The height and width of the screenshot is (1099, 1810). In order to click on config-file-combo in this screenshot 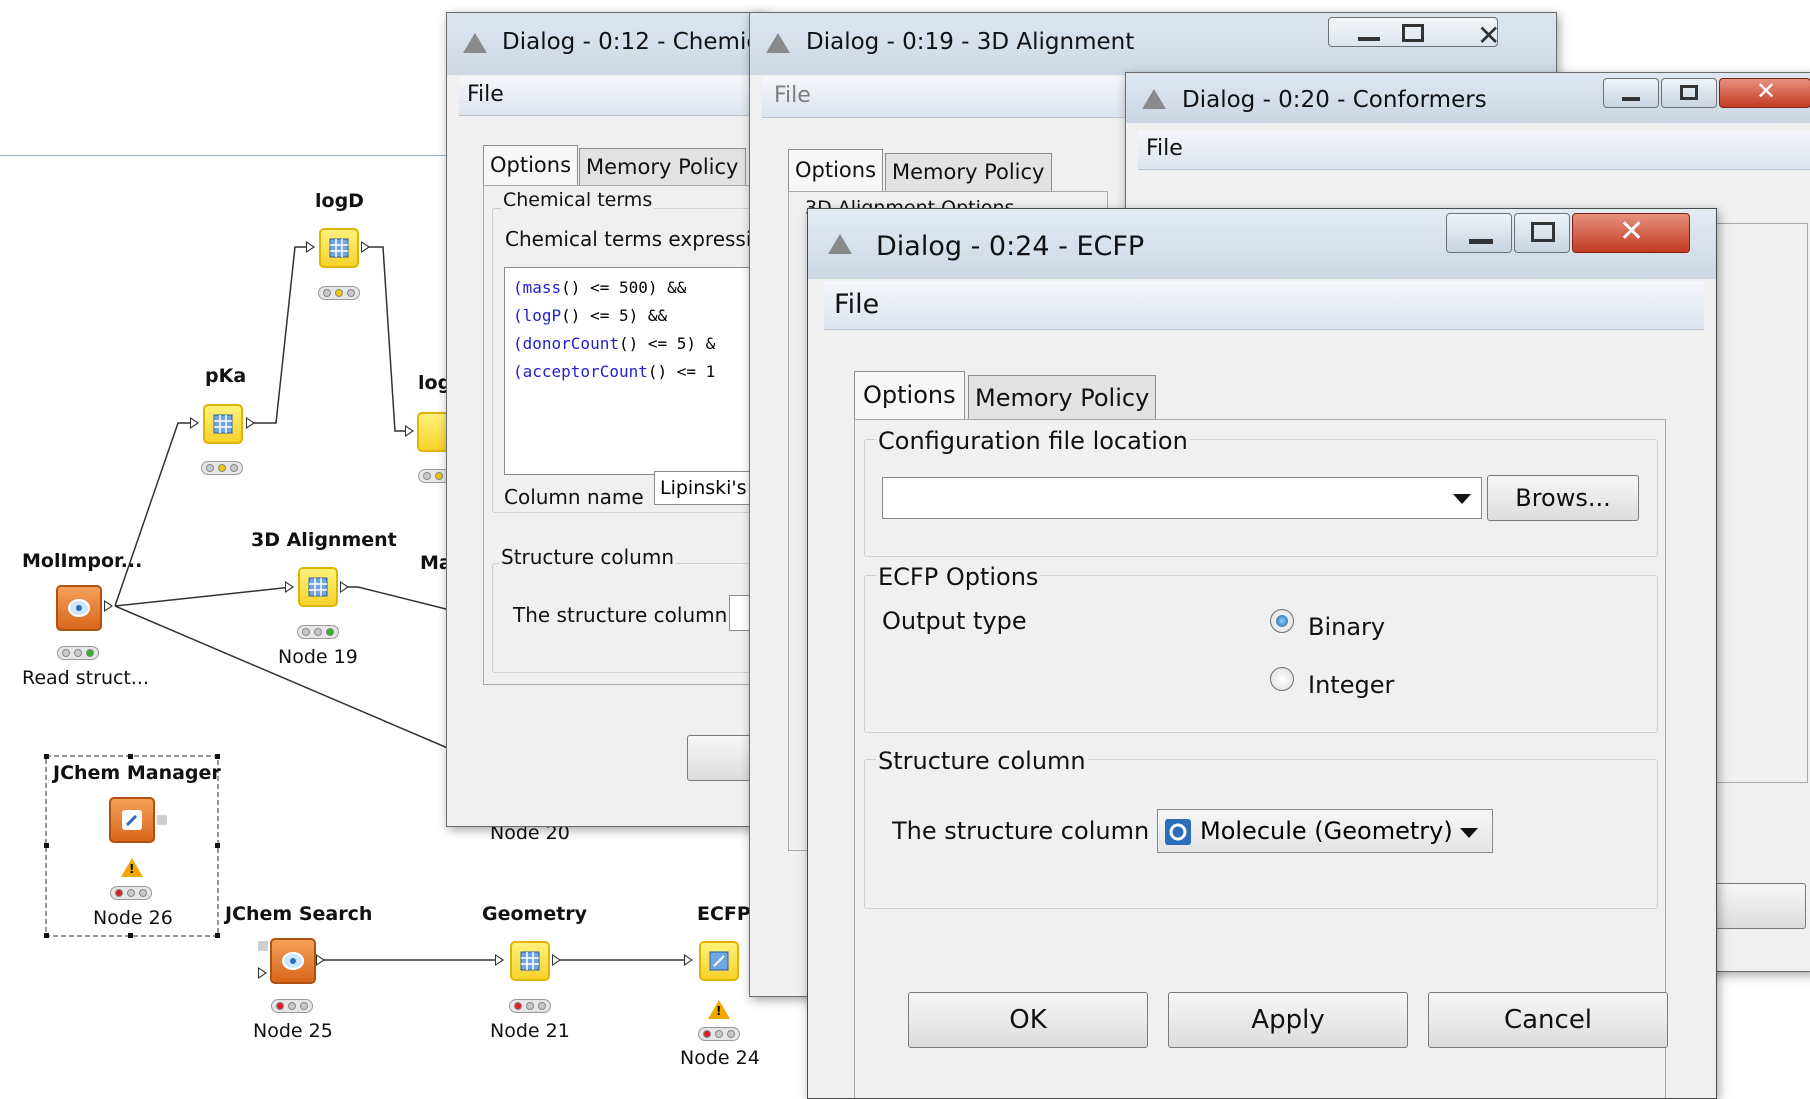, I will do `click(1182, 498)`.